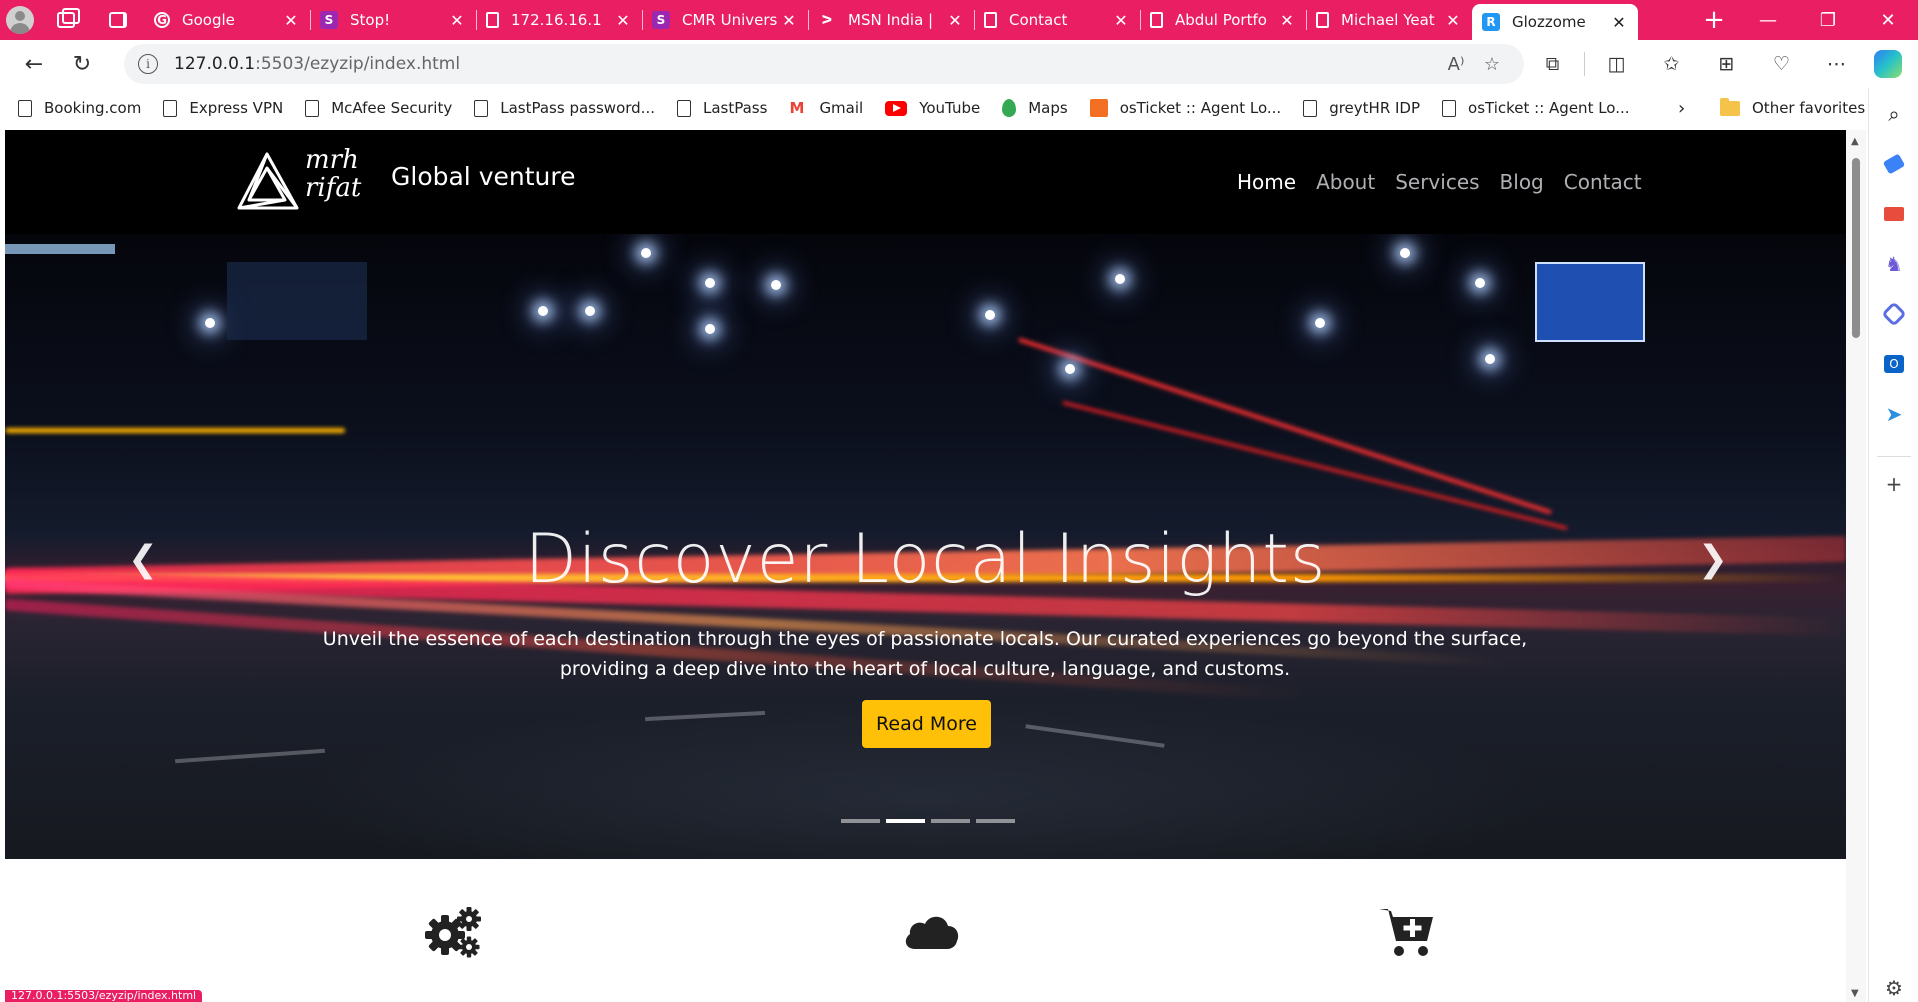 The width and height of the screenshot is (1918, 1002). Describe the element at coordinates (34, 64) in the screenshot. I see `back-button: ←` at that location.